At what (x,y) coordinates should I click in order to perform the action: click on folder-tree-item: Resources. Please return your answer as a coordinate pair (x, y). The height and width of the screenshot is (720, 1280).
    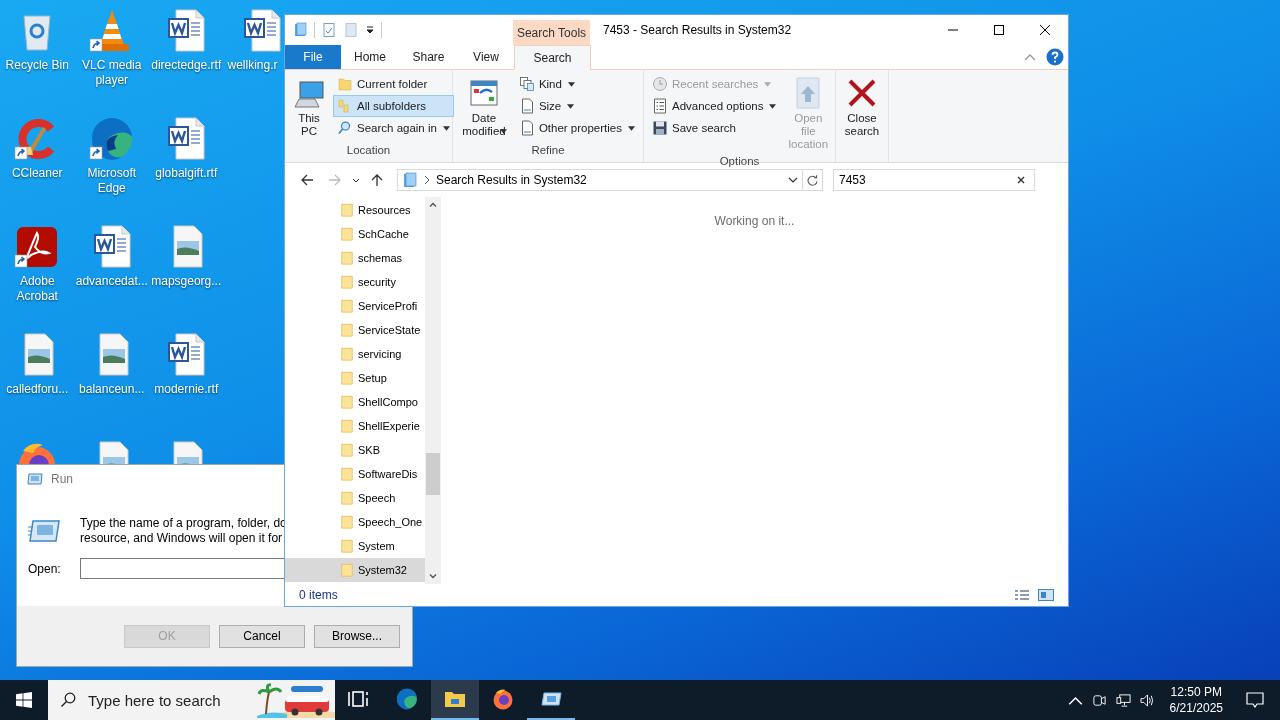
    Looking at the image, I should click on (355, 210).